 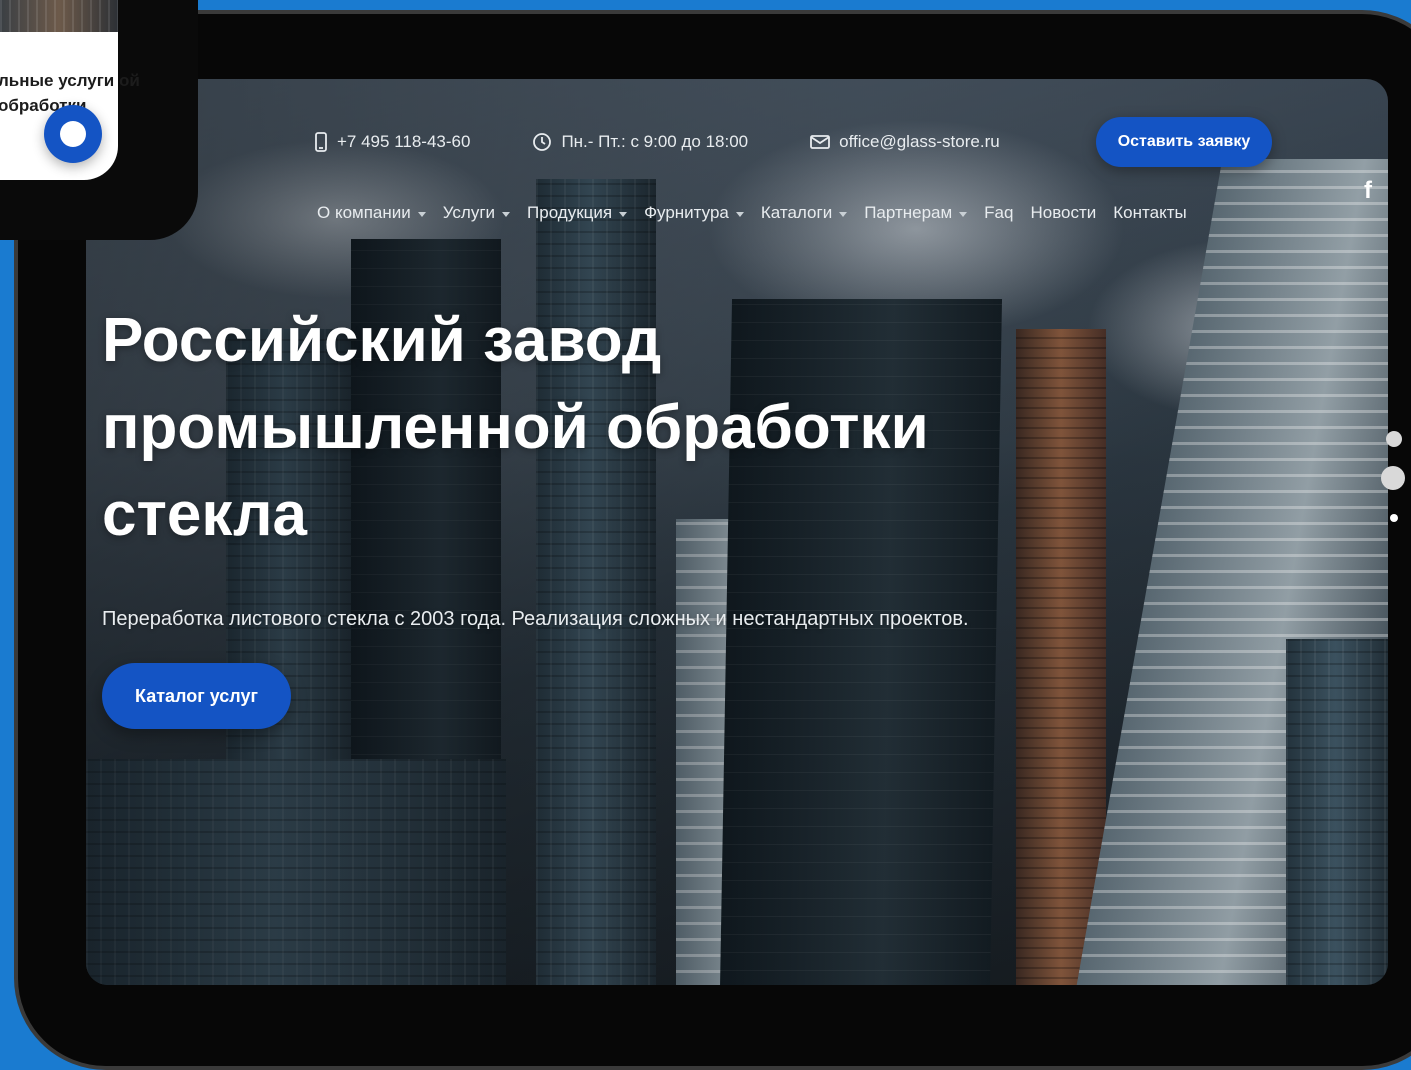 I want to click on nav-item-products: Продукция, so click(x=577, y=213).